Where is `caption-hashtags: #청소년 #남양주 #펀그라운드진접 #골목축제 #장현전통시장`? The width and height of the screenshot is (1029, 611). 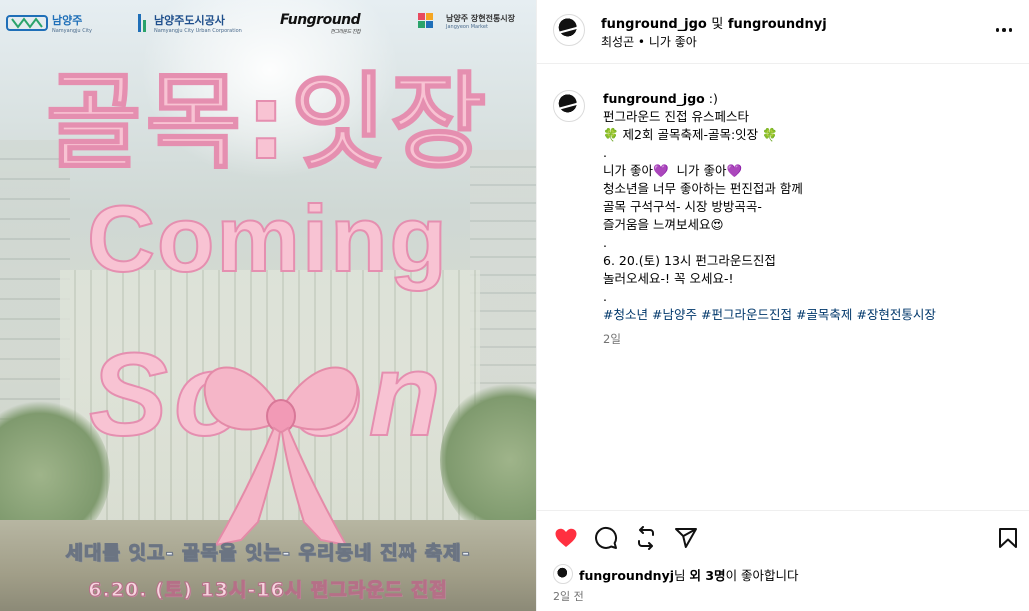 caption-hashtags: #청소년 #남양주 #펀그라운드진접 #골목축제 #장현전통시장 is located at coordinates (803, 315).